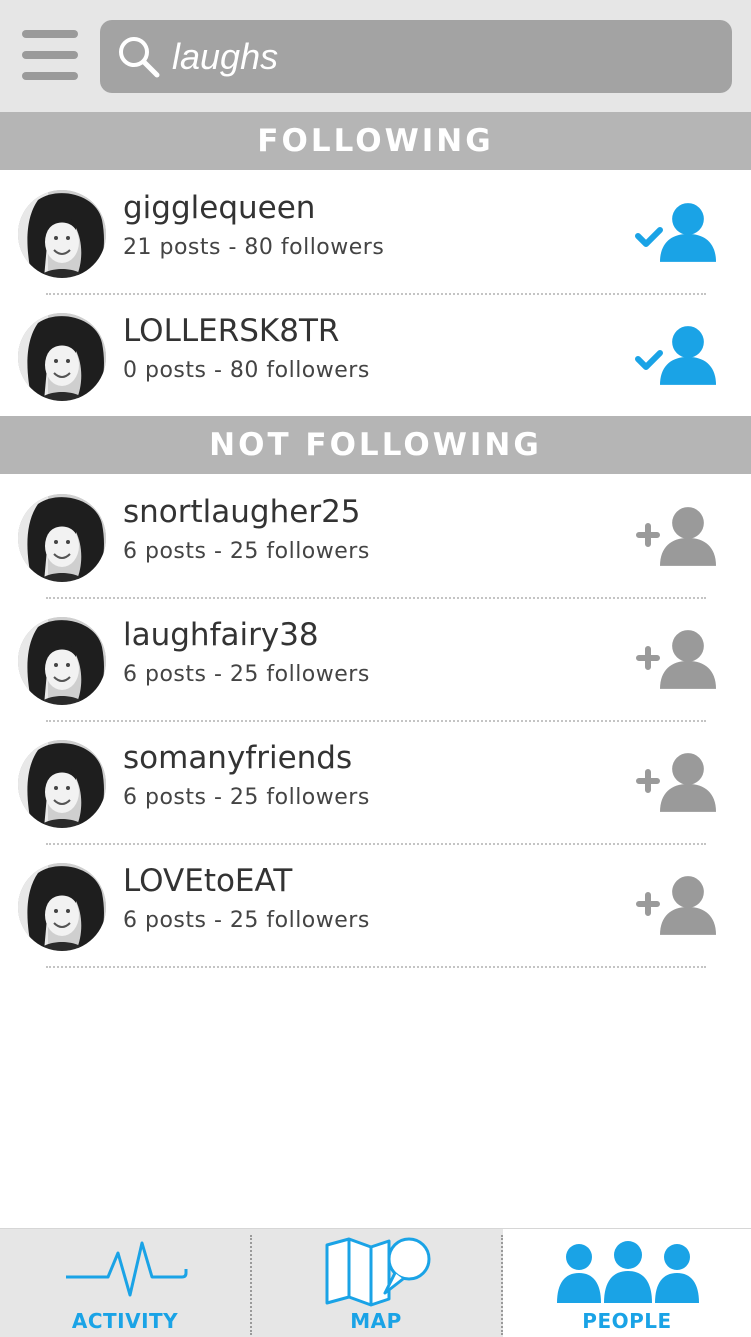 The height and width of the screenshot is (1337, 751). What do you see at coordinates (376, 1321) in the screenshot?
I see `tab-label: MAP` at bounding box center [376, 1321].